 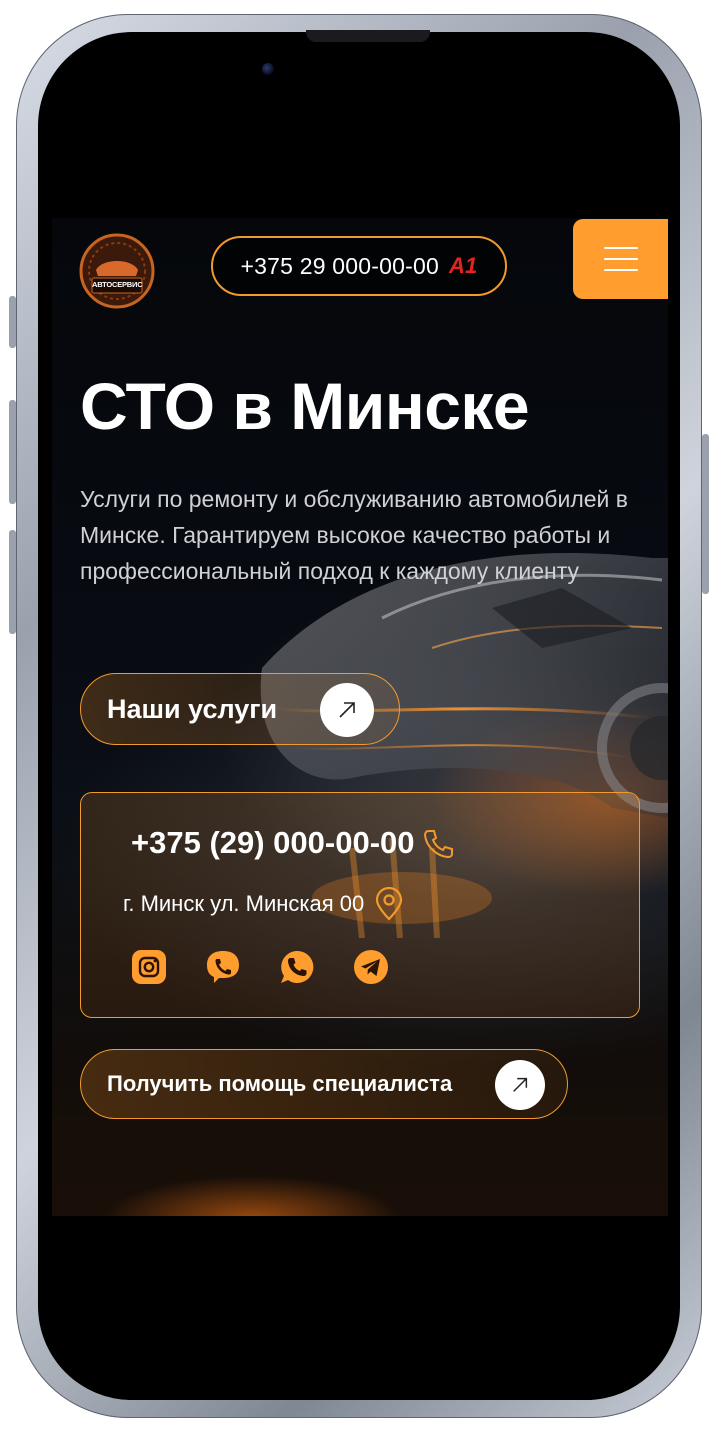 I want to click on phone-icon, so click(x=438, y=844).